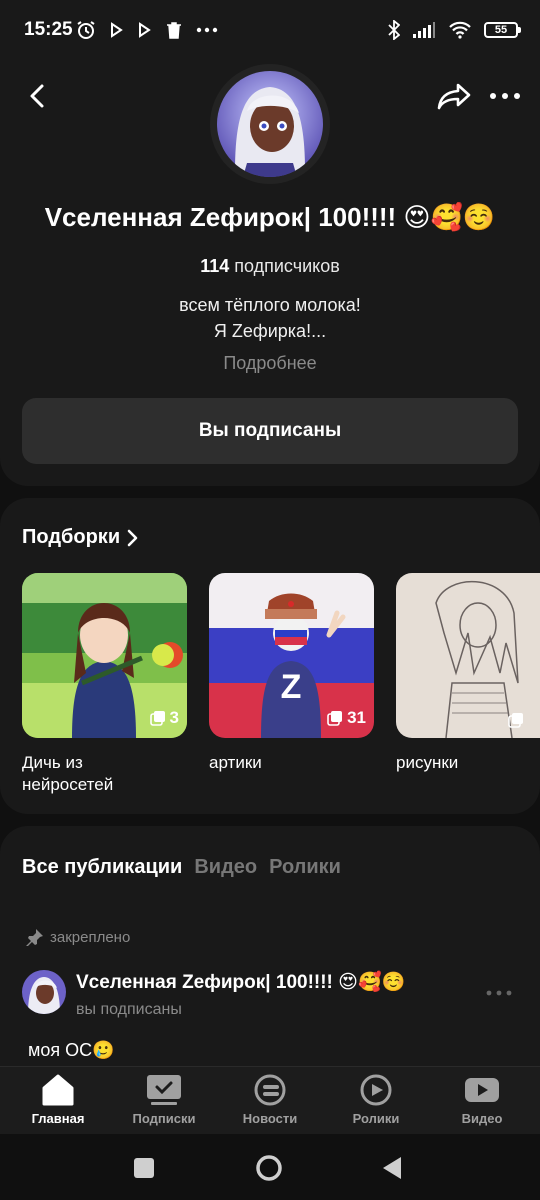  I want to click on channel-avatar, so click(270, 124).